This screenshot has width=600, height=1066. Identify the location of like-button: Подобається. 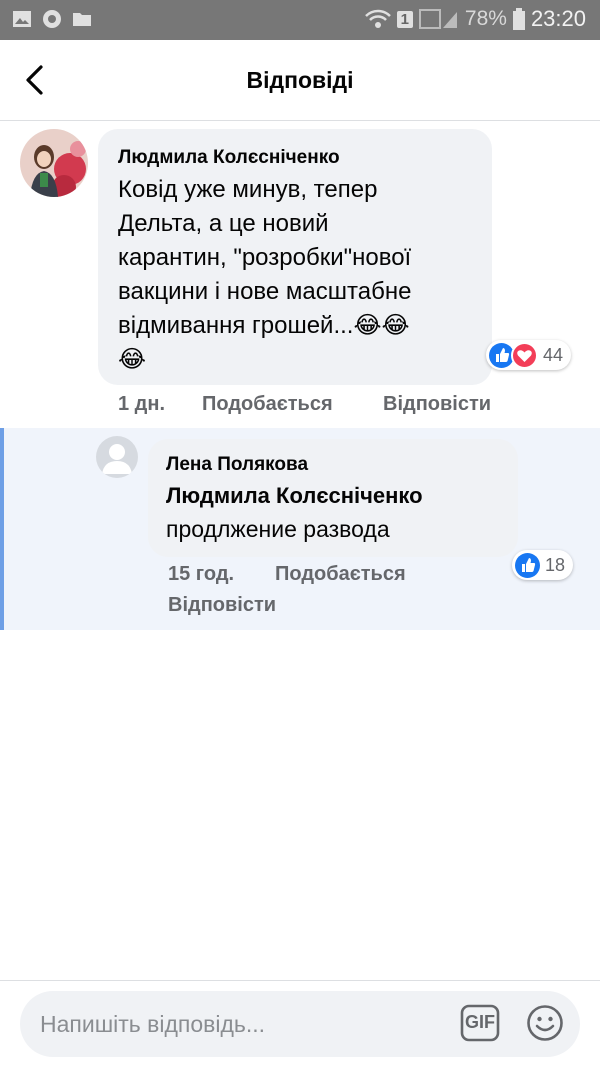
(267, 404).